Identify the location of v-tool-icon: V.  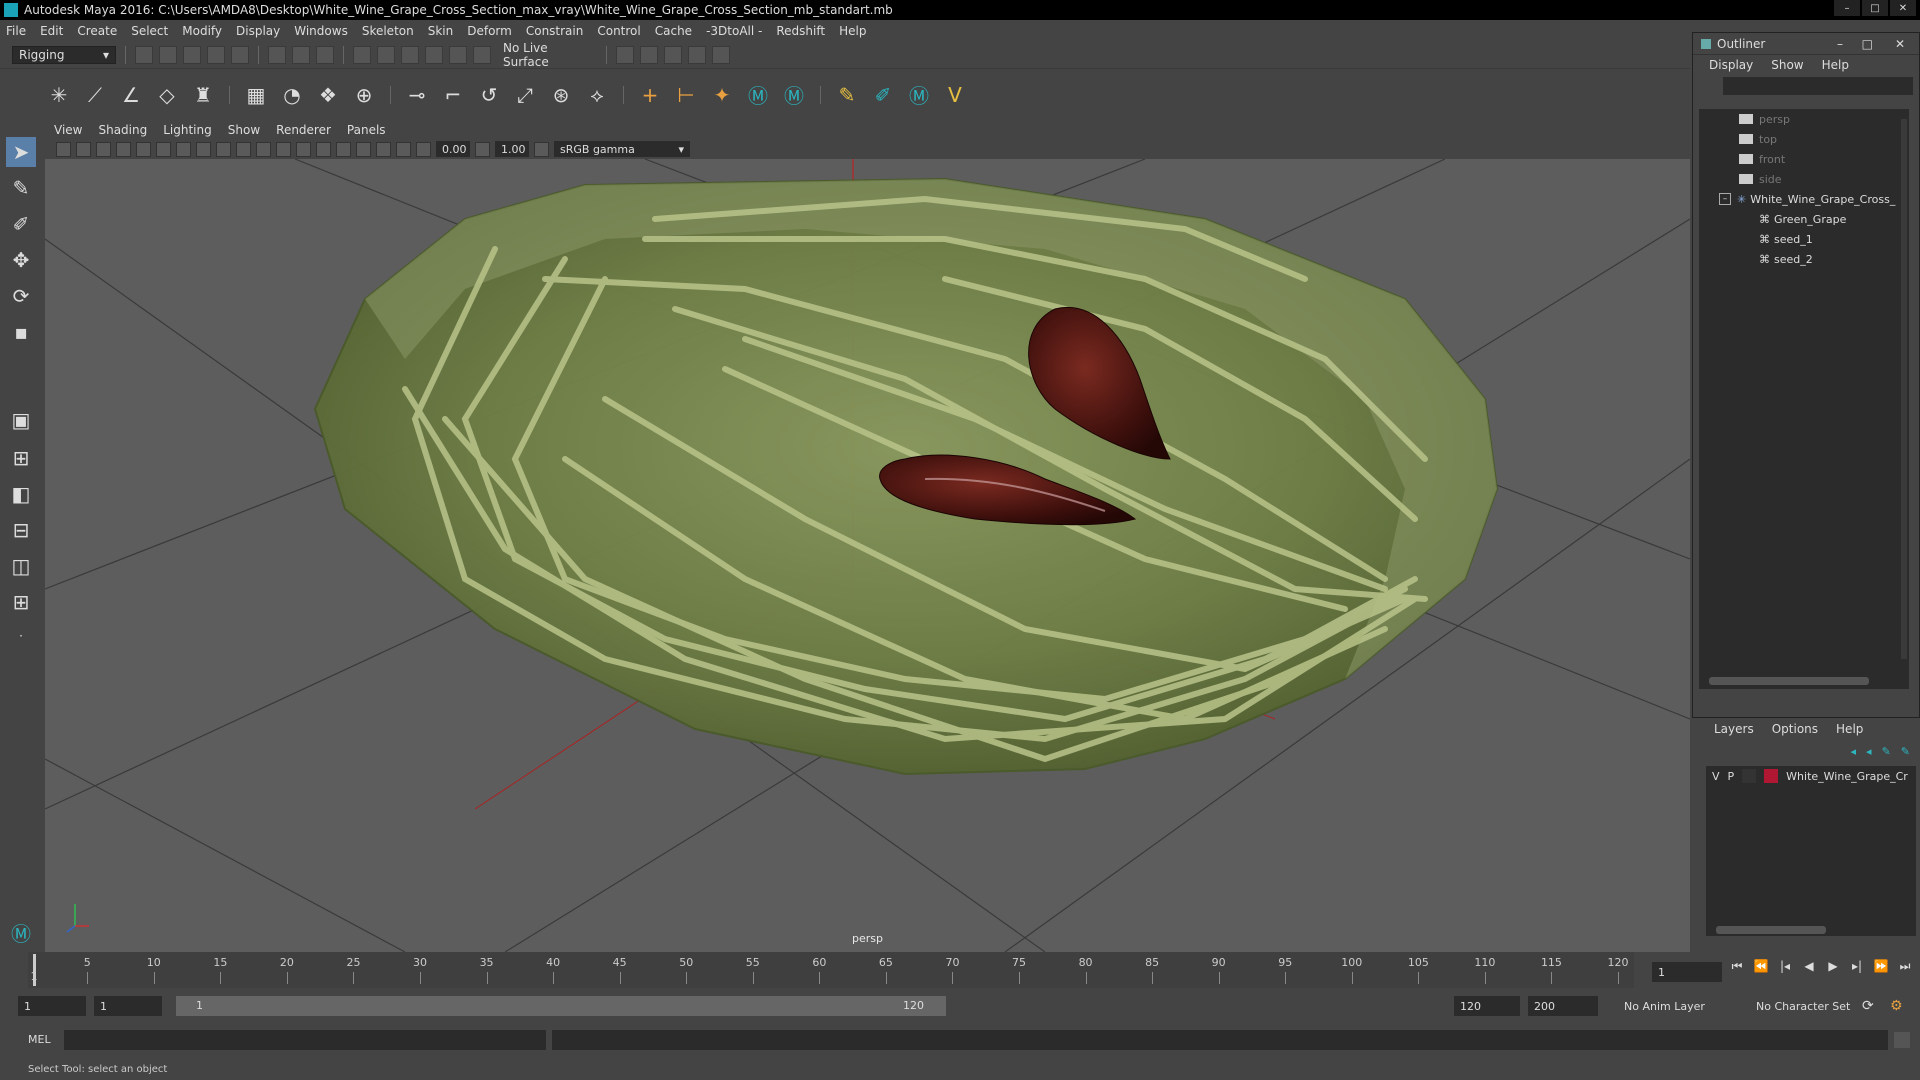
(955, 95).